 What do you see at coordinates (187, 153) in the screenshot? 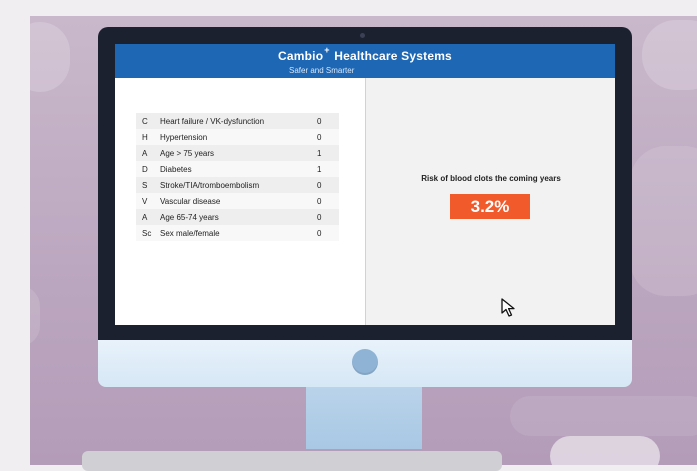
I see `row-label: Age > 75 years` at bounding box center [187, 153].